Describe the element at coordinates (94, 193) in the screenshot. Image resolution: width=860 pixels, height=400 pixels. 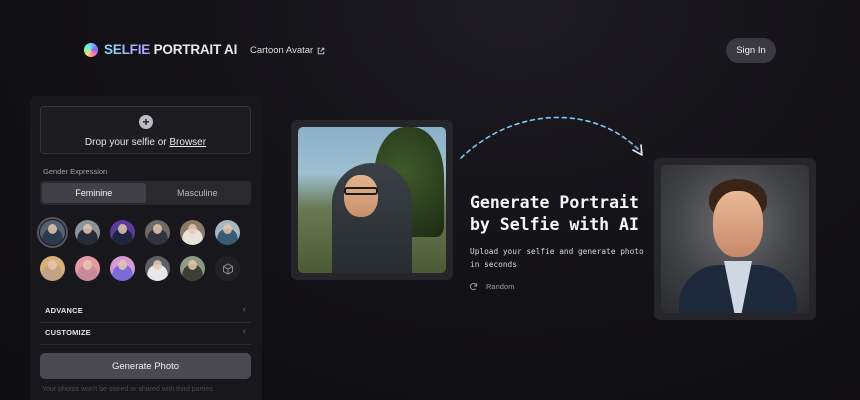
I see `gender-option-feminine: Feminine` at that location.